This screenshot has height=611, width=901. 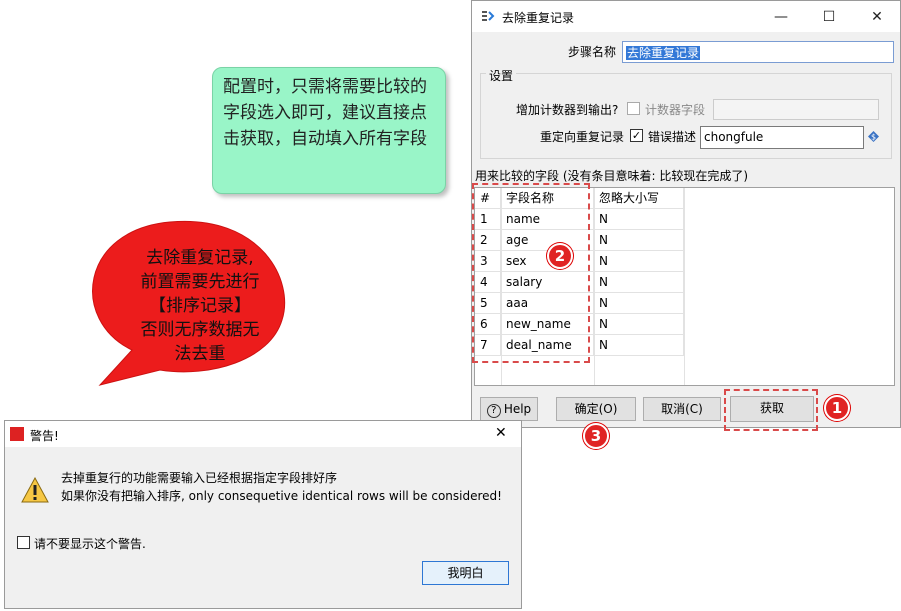 I want to click on fields-caption: 用来比较的字段 (没有条目意味着: 比较现在完成了), so click(x=612, y=176).